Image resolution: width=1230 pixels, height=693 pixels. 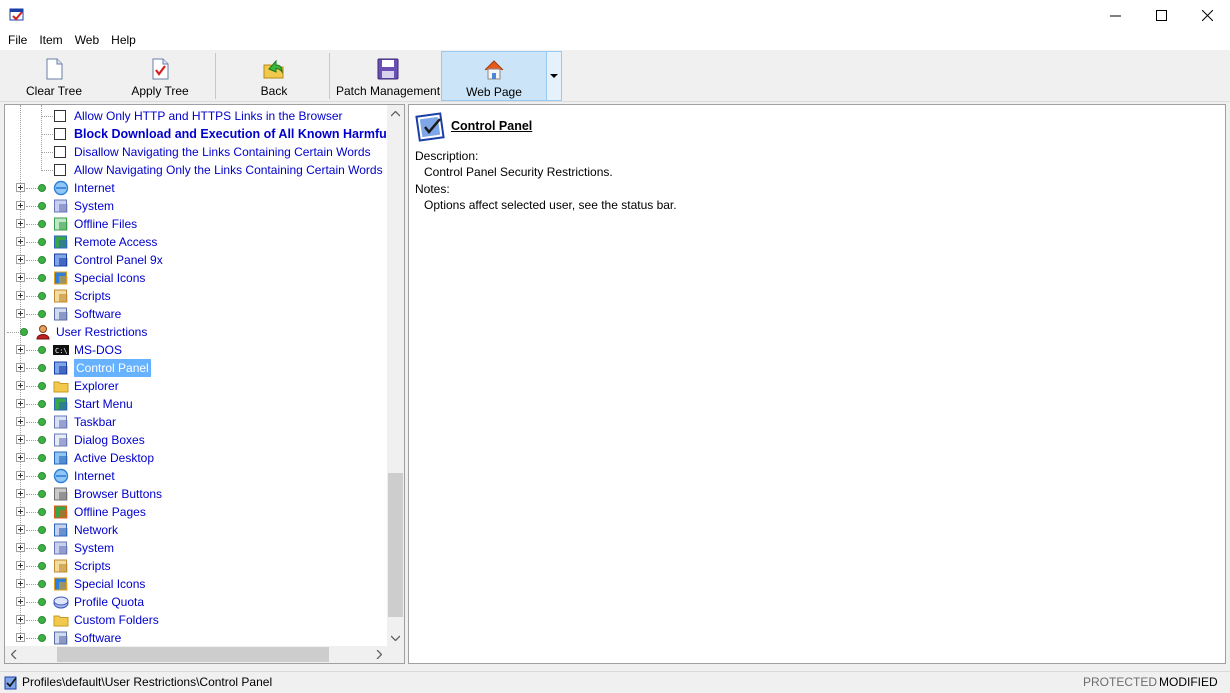 What do you see at coordinates (54, 76) in the screenshot?
I see `clear-tree-button: Clear Tree` at bounding box center [54, 76].